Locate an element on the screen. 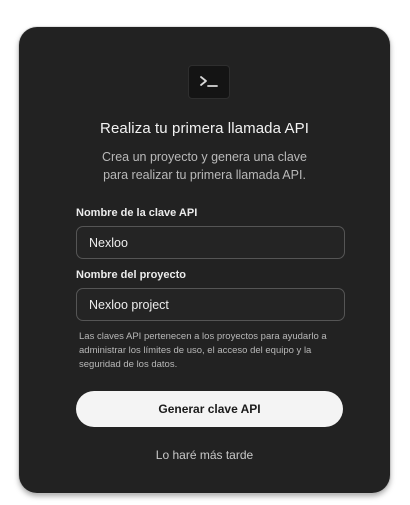 The height and width of the screenshot is (505, 410). generate-api-key-button: Generar clave API is located at coordinates (209, 409).